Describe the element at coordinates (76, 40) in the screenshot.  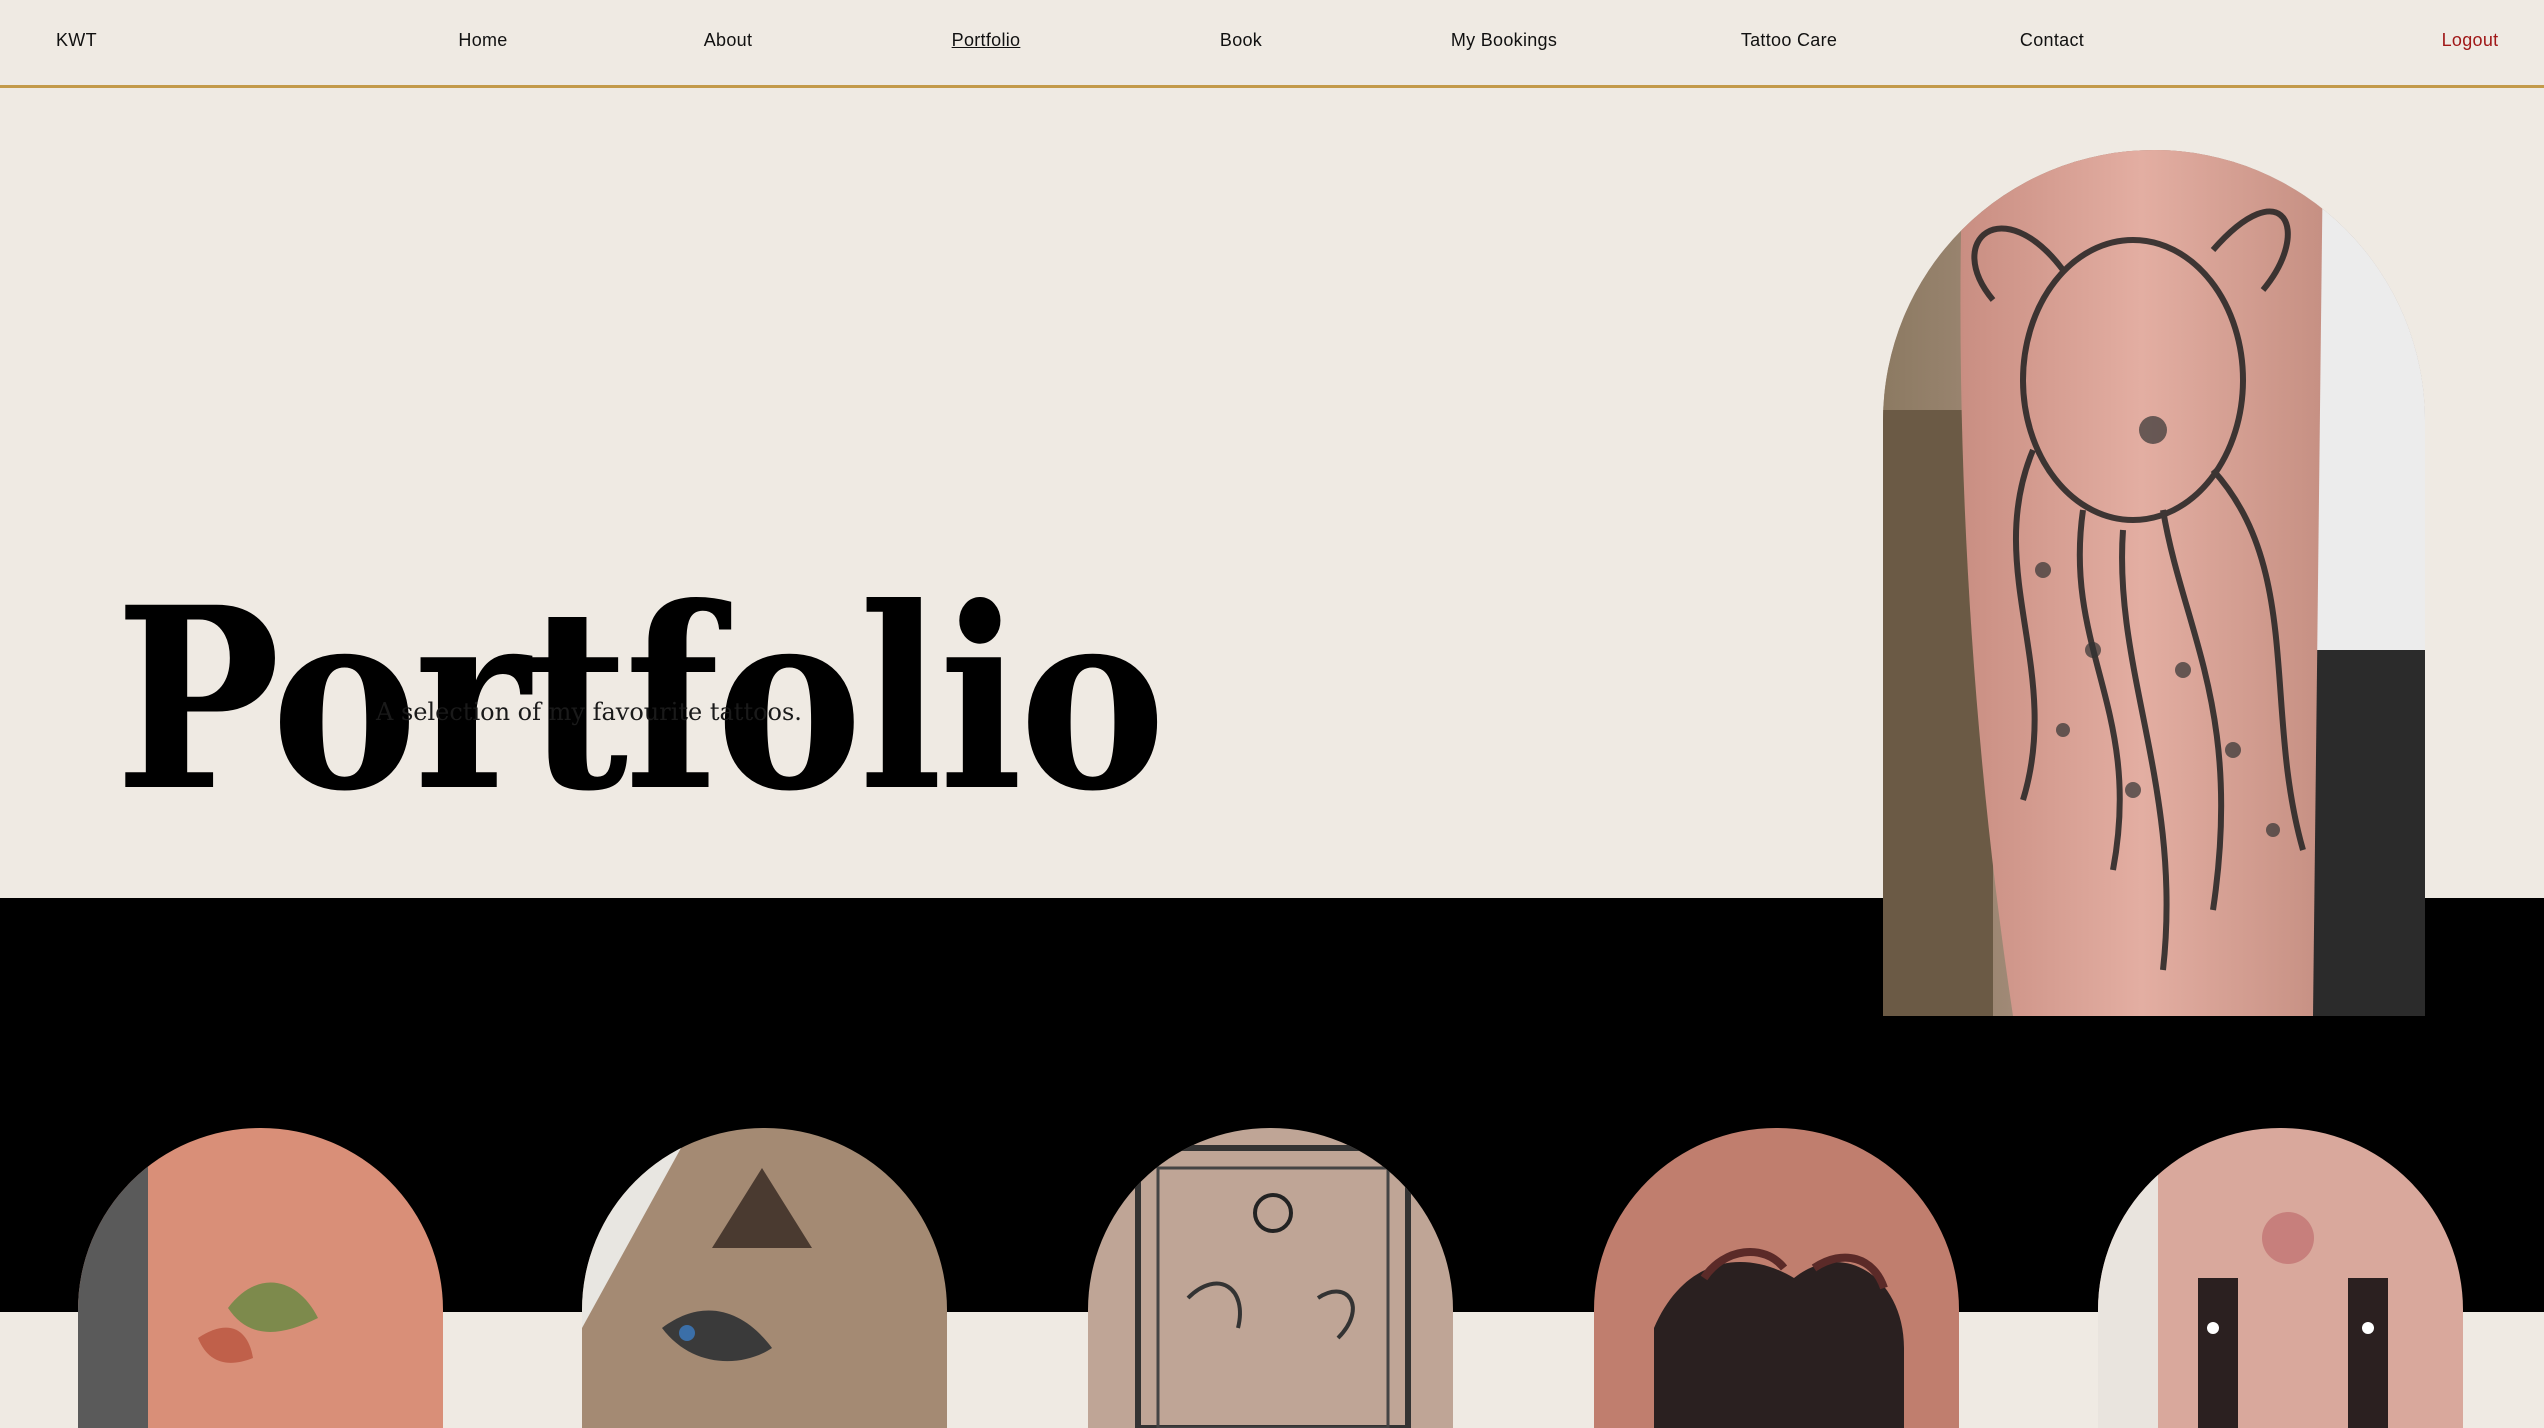
I see `brand-logo-link: KWT` at that location.